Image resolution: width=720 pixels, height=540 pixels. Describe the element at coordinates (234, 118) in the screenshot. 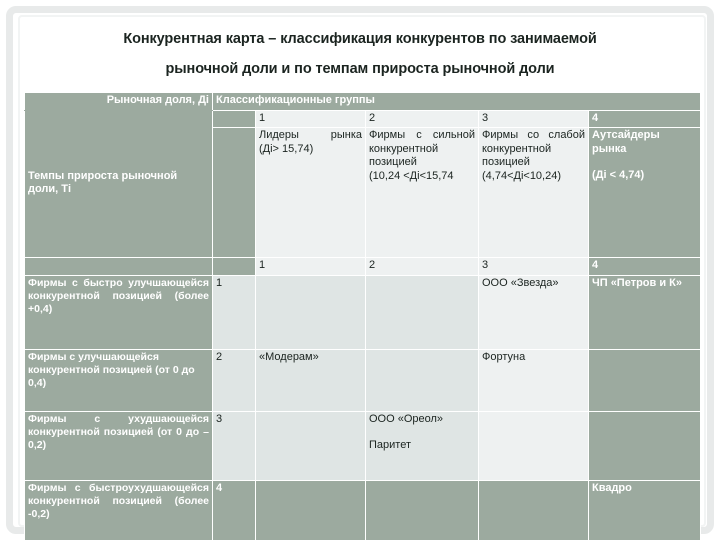

I see `blank-corner-cell` at that location.